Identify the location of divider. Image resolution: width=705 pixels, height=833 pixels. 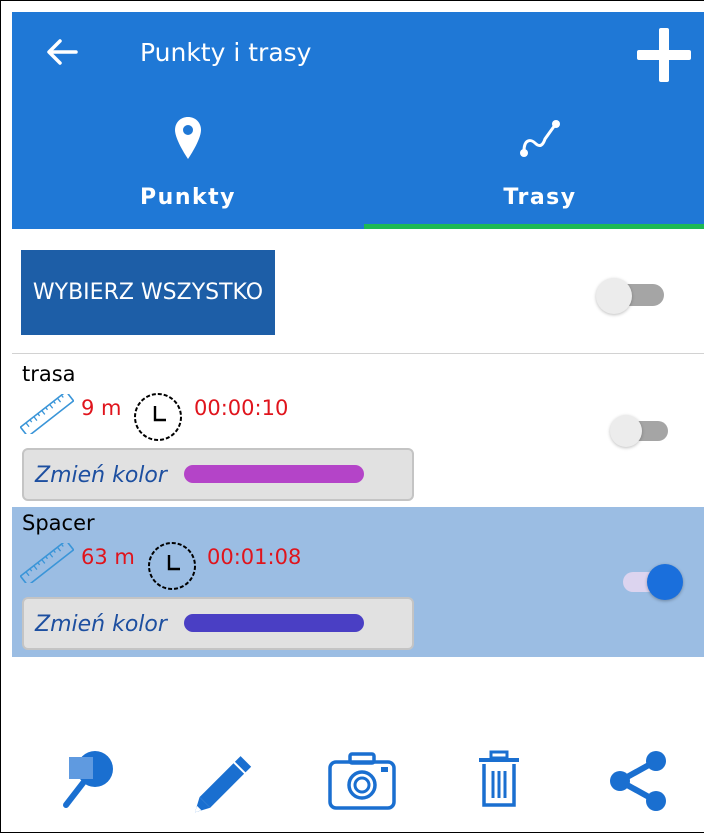
(358, 353).